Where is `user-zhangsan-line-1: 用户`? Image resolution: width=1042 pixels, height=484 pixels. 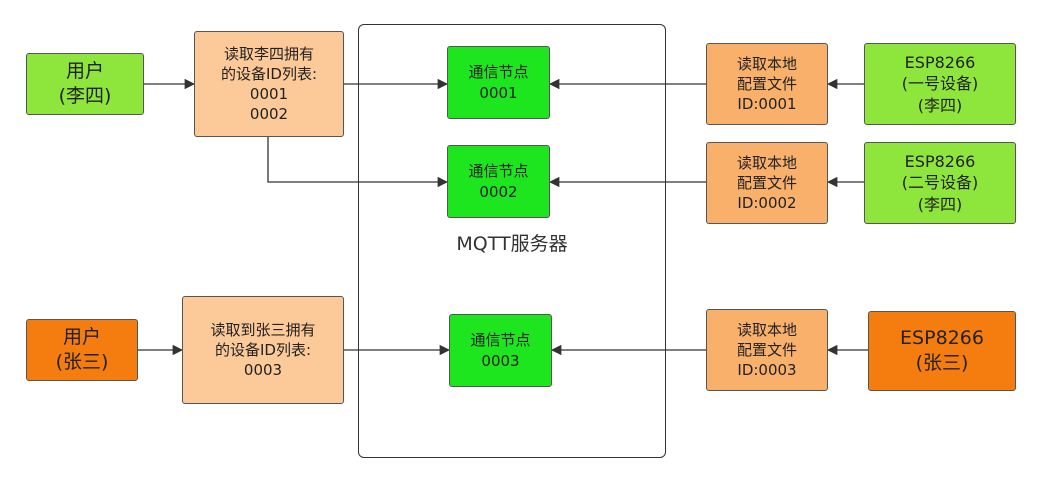 user-zhangsan-line-1: 用户 is located at coordinates (81, 337).